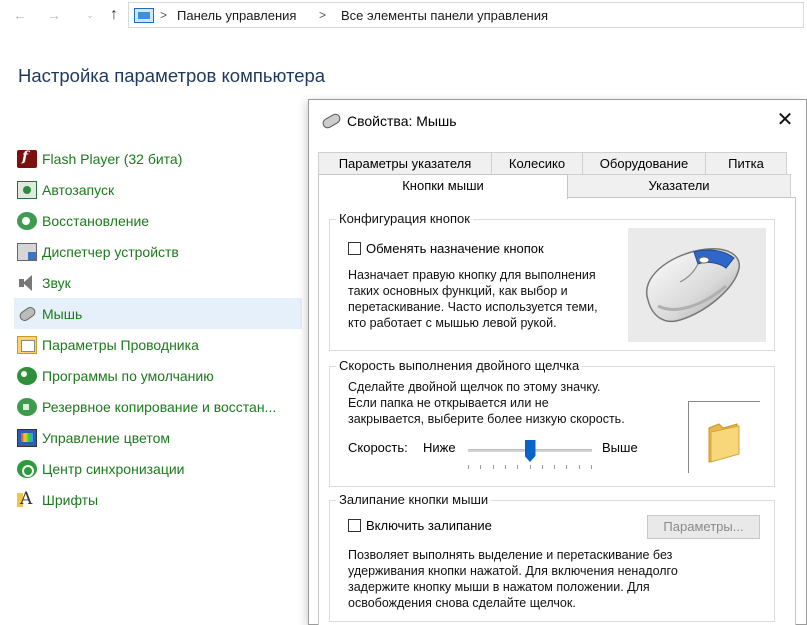 The height and width of the screenshot is (625, 807). Describe the element at coordinates (414, 499) in the screenshot. I see `group-title: Залипание кнопки мыши` at that location.